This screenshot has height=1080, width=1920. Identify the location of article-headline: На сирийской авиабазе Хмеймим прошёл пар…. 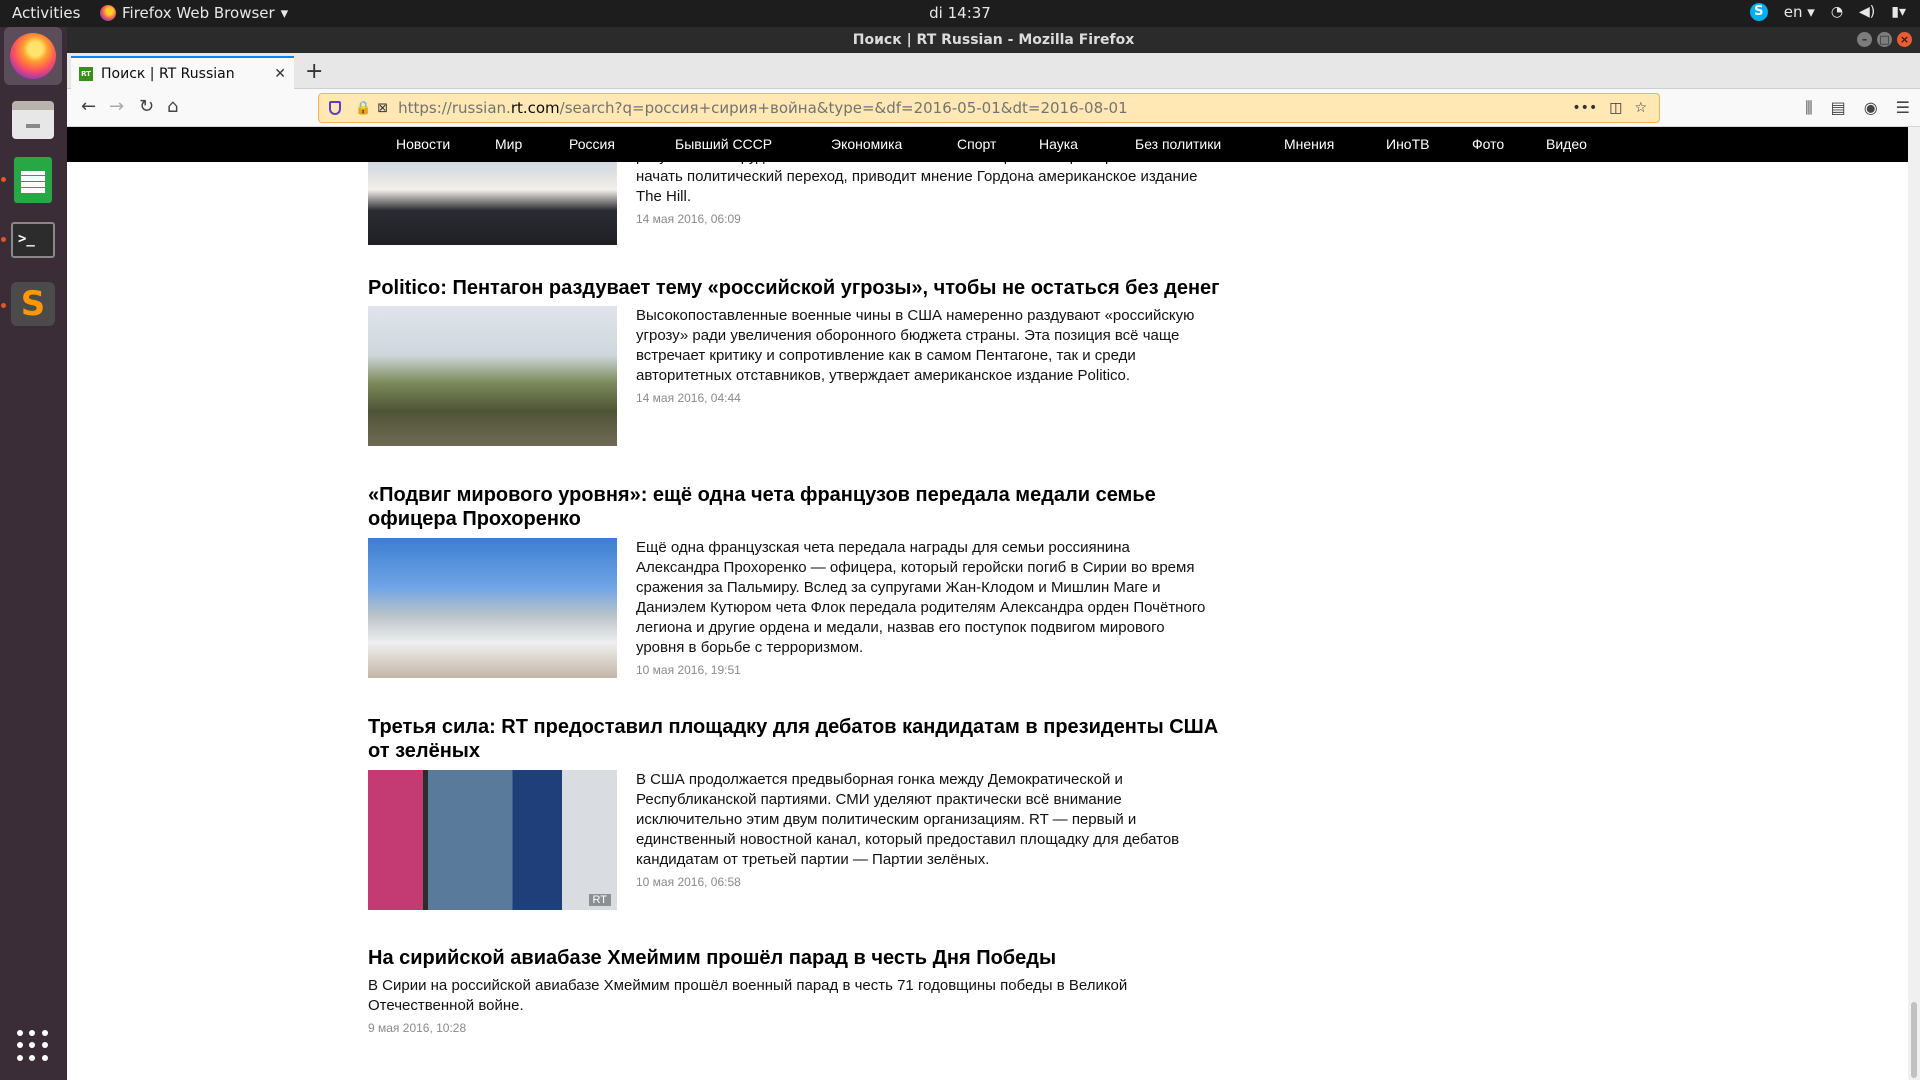
(798, 958).